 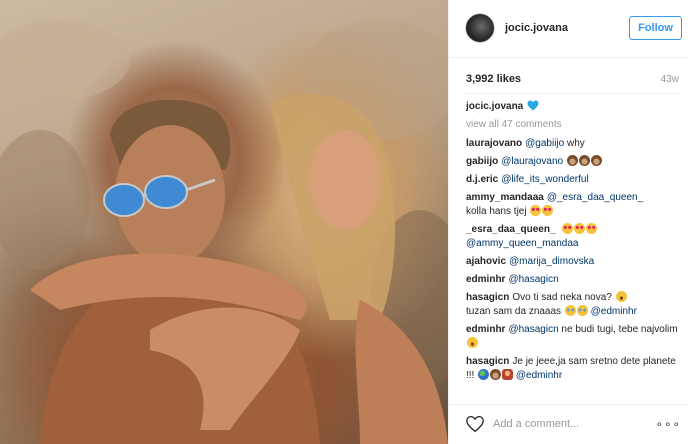 I want to click on divider, so click(x=572, y=93).